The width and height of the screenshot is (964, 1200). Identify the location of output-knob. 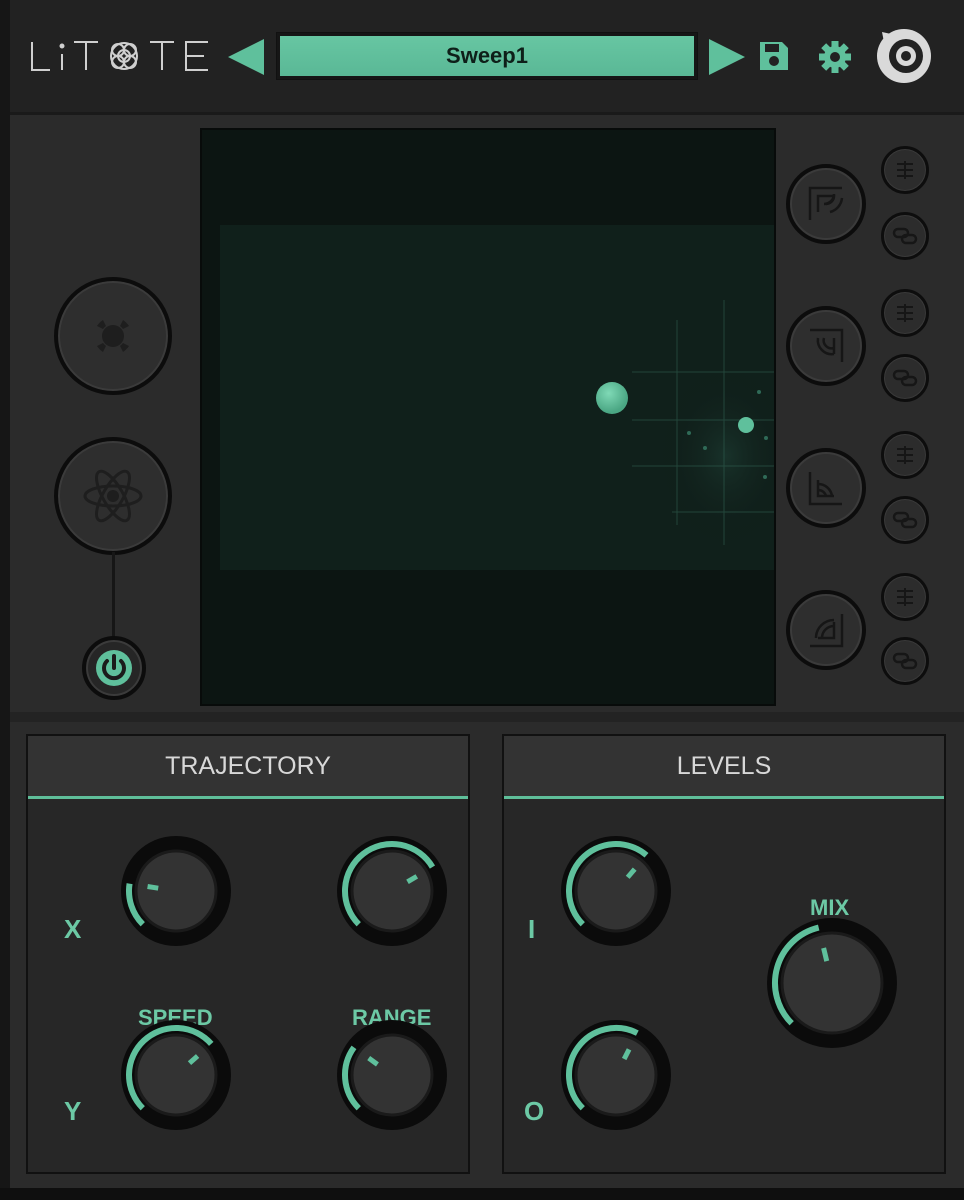
(616, 1077).